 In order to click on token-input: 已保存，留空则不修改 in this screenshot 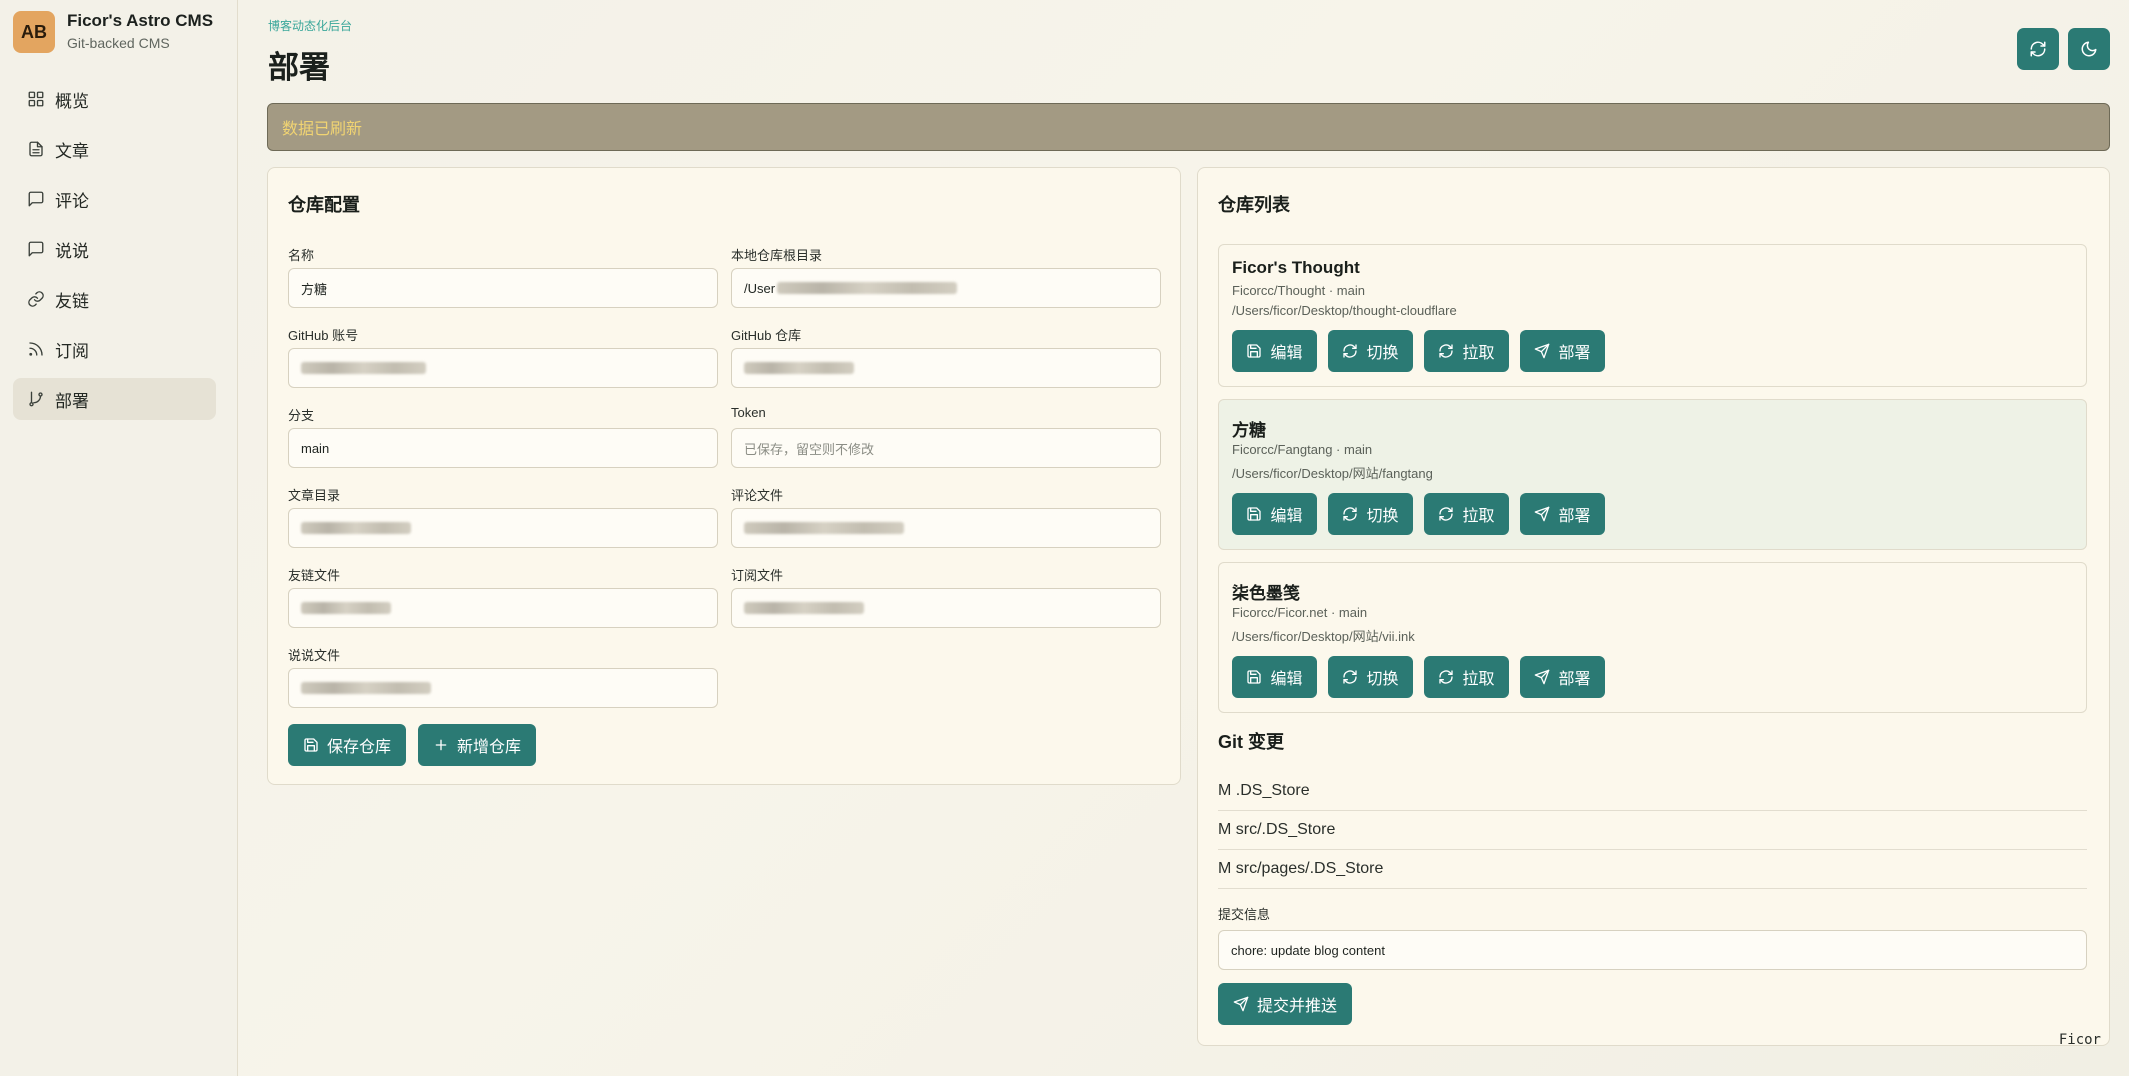, I will do `click(946, 448)`.